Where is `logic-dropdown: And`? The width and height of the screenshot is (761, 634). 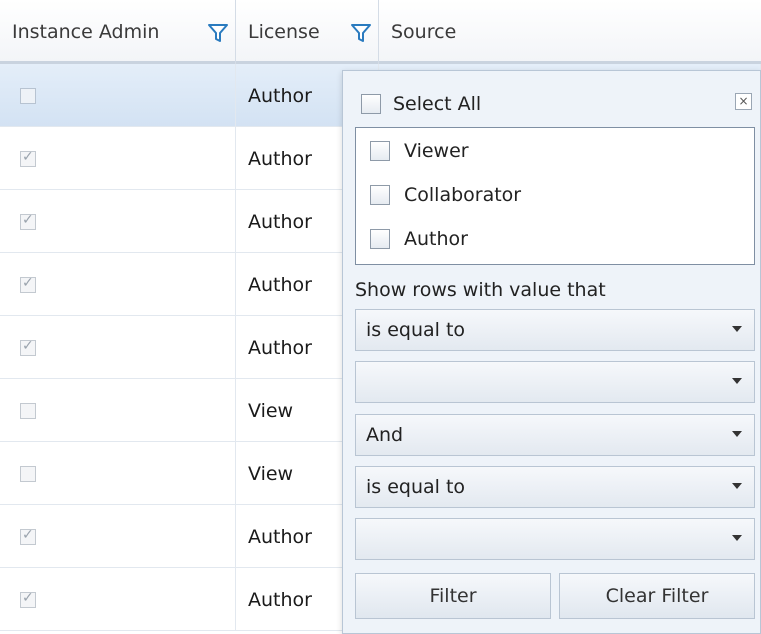
logic-dropdown: And is located at coordinates (555, 435).